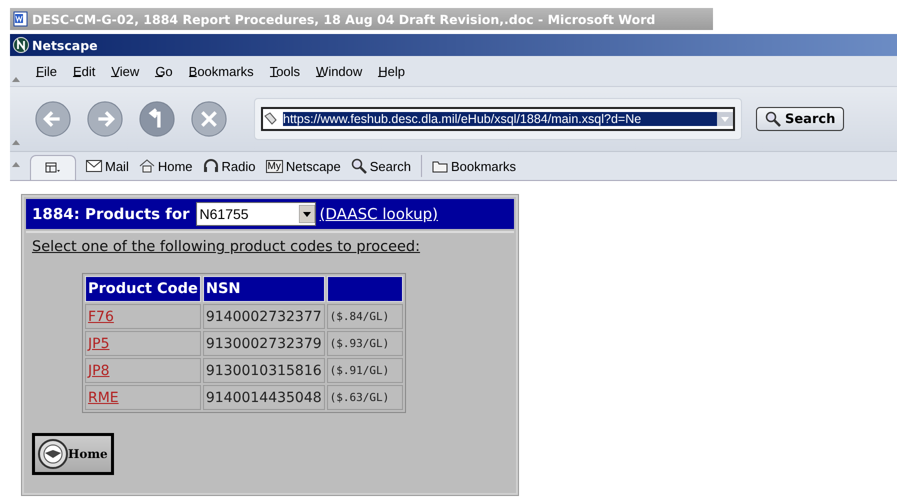 Image resolution: width=897 pixels, height=498 pixels. What do you see at coordinates (210, 166) in the screenshot?
I see `headphones-icon` at bounding box center [210, 166].